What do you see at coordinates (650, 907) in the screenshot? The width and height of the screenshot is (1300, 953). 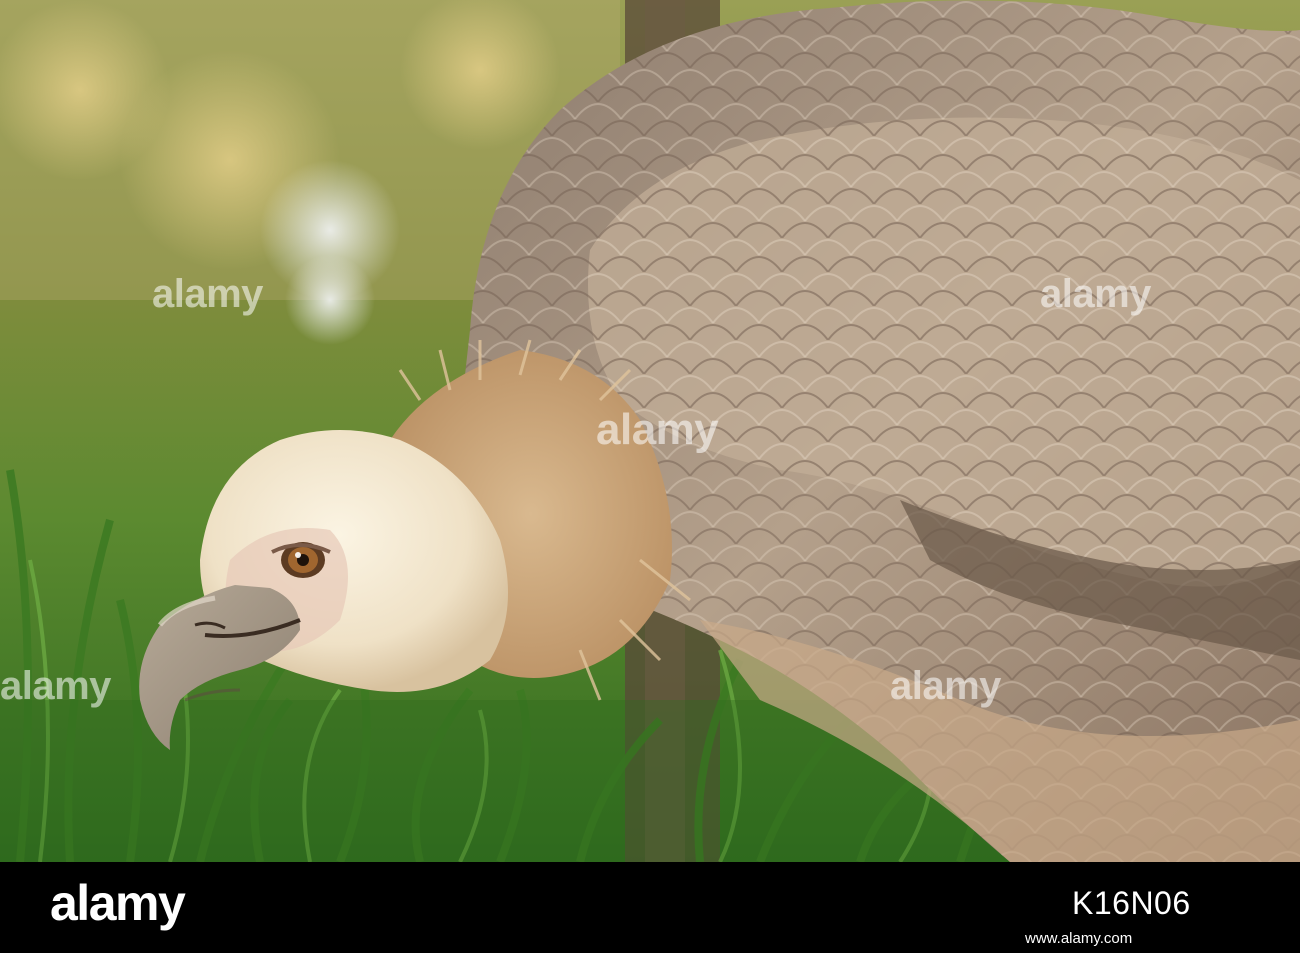 I see `stock-footer: alamy K16N06 www.alamy.com` at bounding box center [650, 907].